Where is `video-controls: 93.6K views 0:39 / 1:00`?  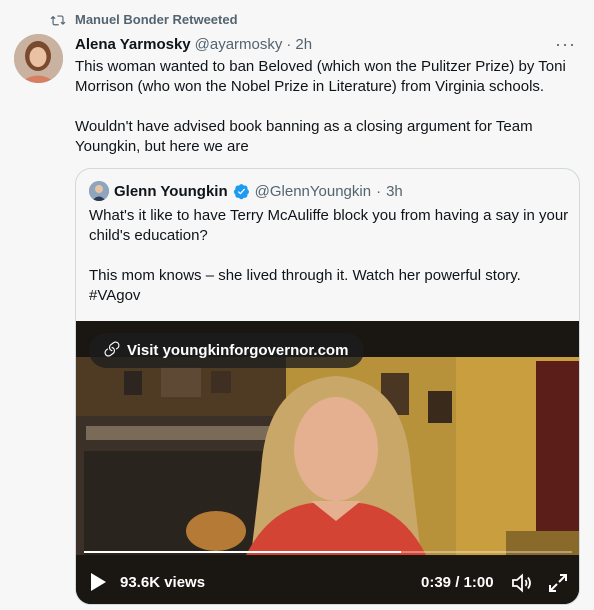
video-controls: 93.6K views 0:39 / 1:00 is located at coordinates (327, 582).